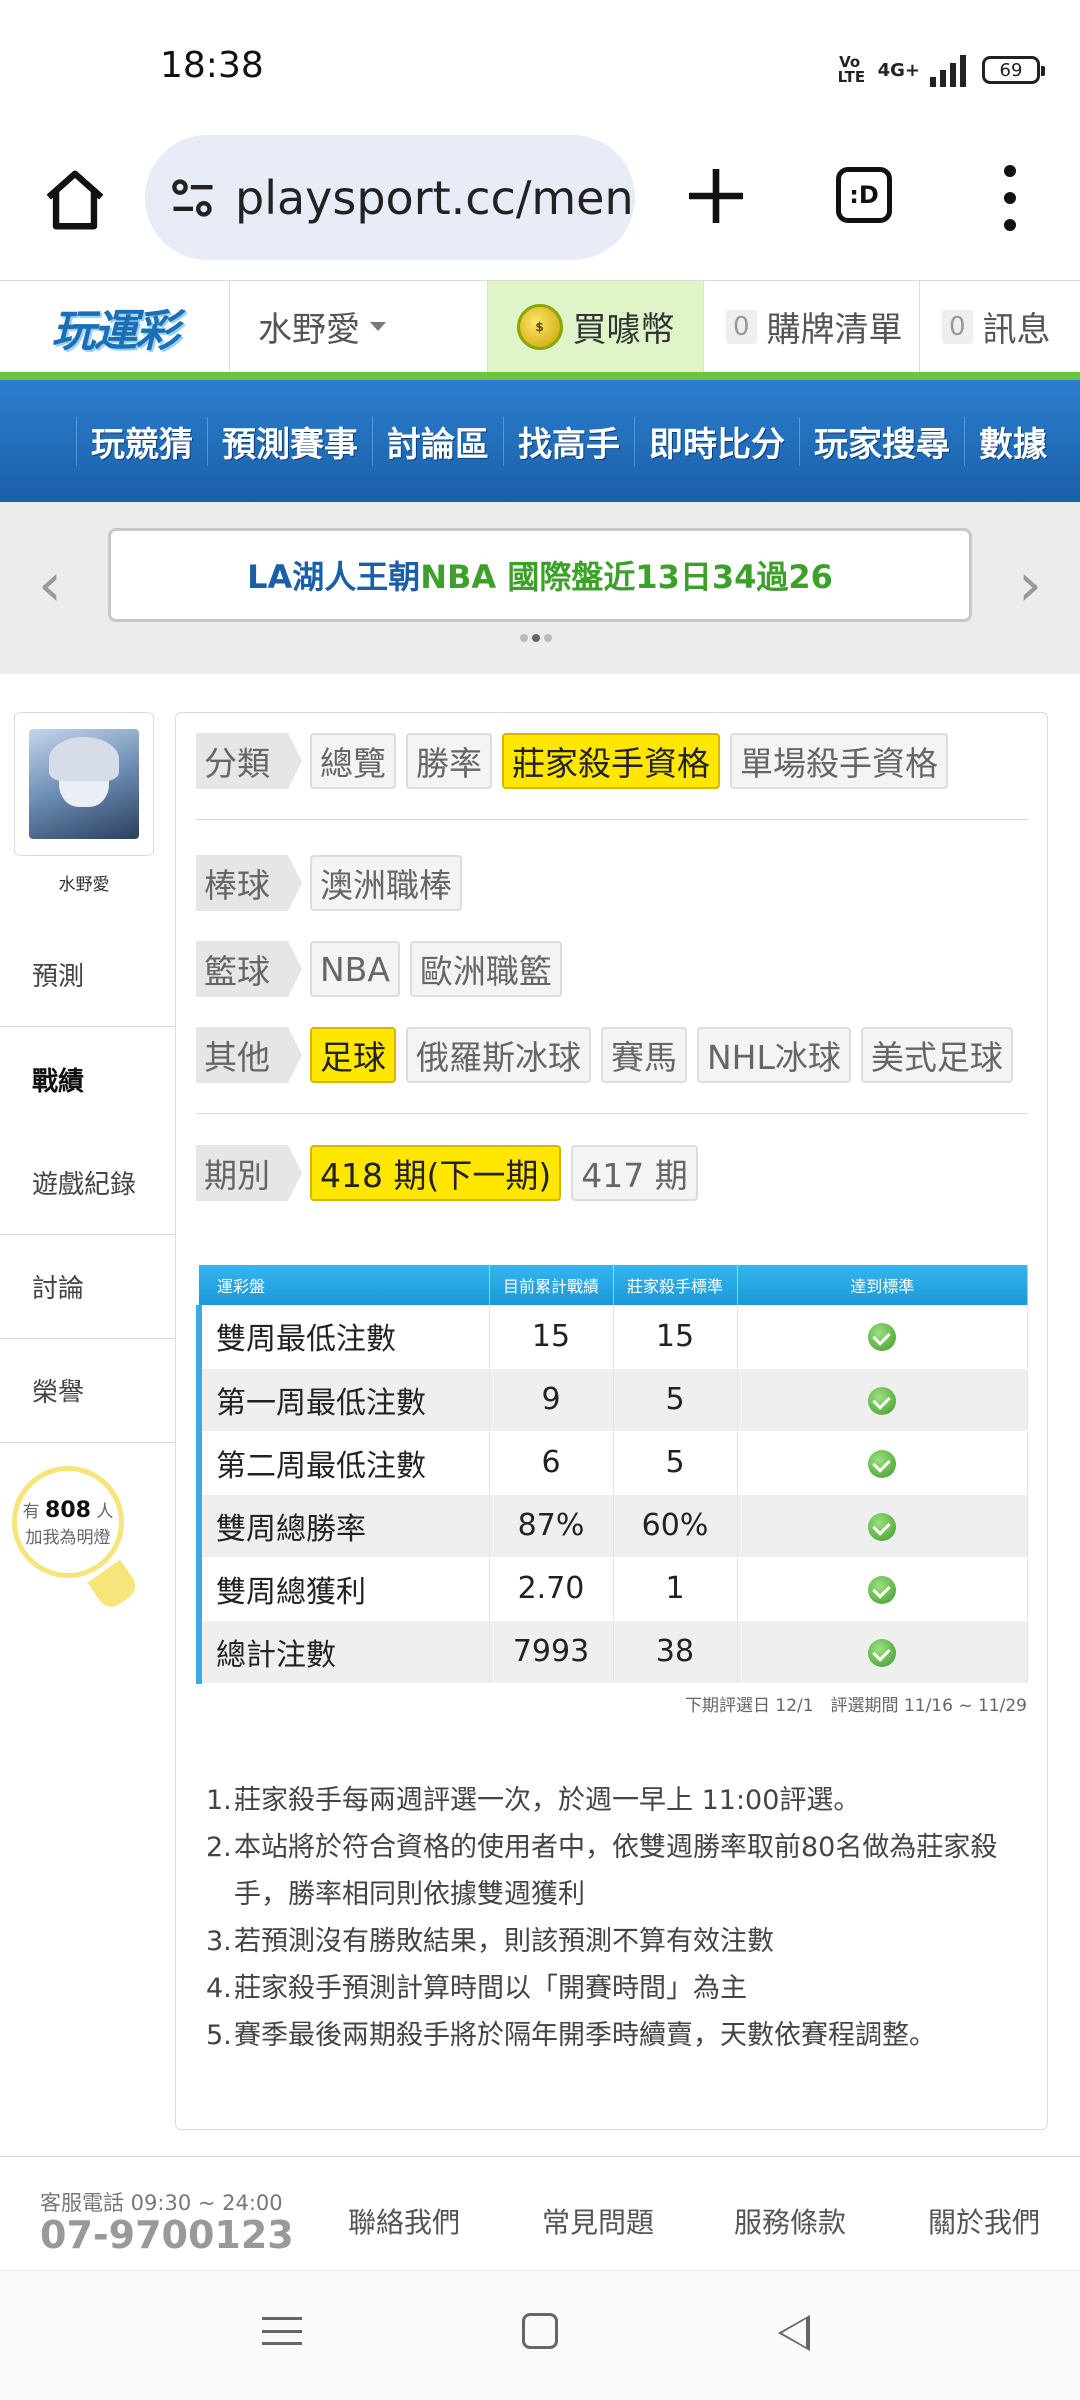 The image size is (1080, 2400). What do you see at coordinates (87, 1287) in the screenshot?
I see `sidebar-tab-discussion: 討論` at bounding box center [87, 1287].